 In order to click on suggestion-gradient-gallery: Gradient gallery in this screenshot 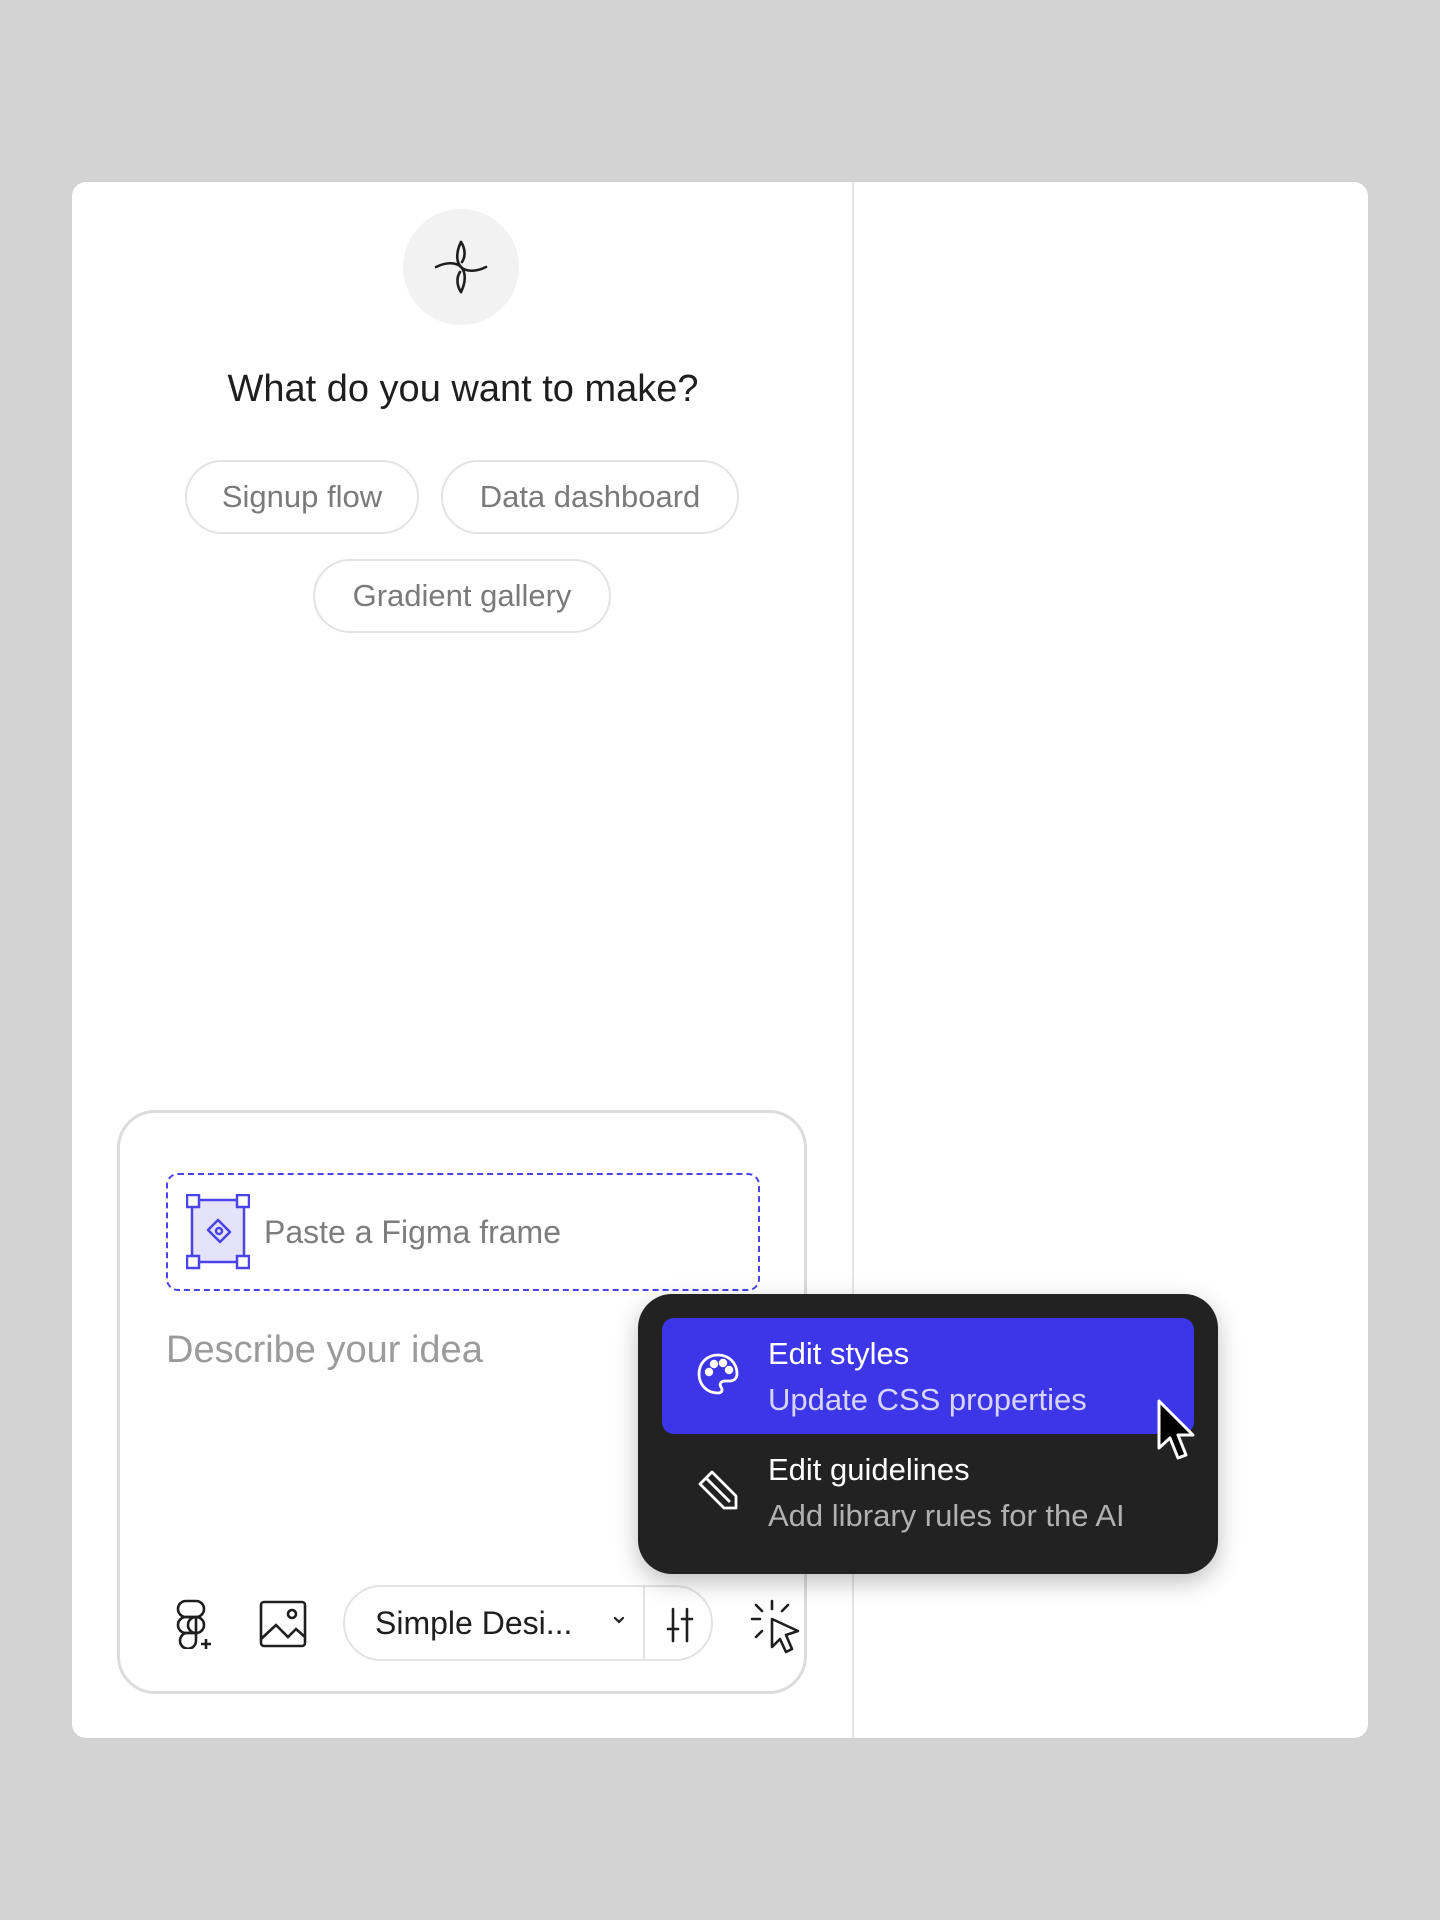, I will do `click(462, 596)`.